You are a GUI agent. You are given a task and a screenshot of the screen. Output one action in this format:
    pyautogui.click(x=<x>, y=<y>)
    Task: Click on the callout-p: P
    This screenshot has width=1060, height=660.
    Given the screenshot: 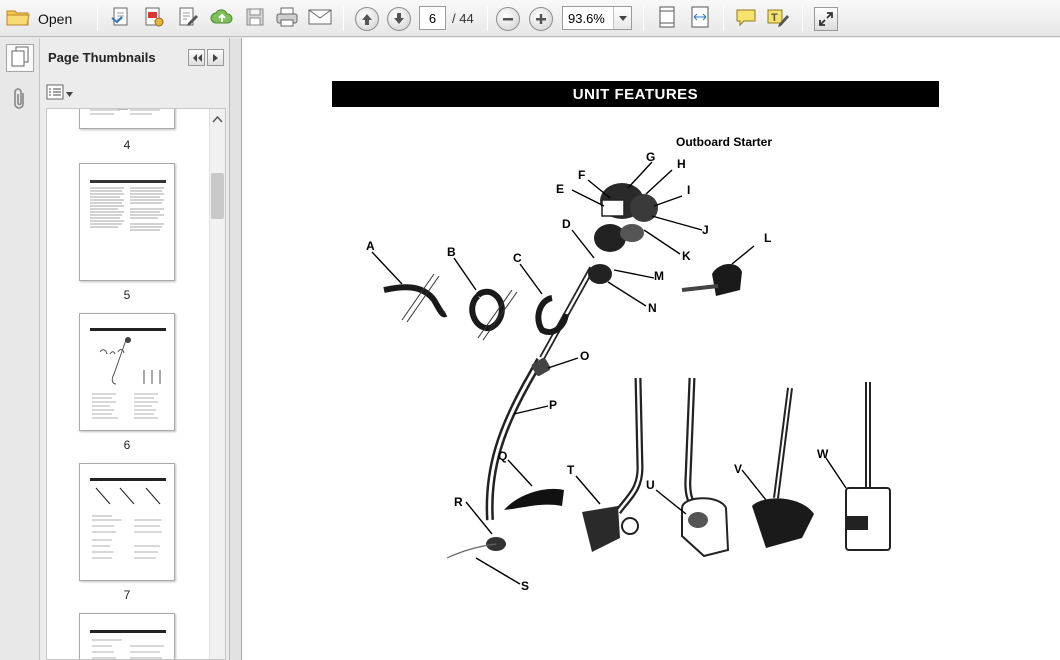 What is the action you would take?
    pyautogui.click(x=553, y=405)
    